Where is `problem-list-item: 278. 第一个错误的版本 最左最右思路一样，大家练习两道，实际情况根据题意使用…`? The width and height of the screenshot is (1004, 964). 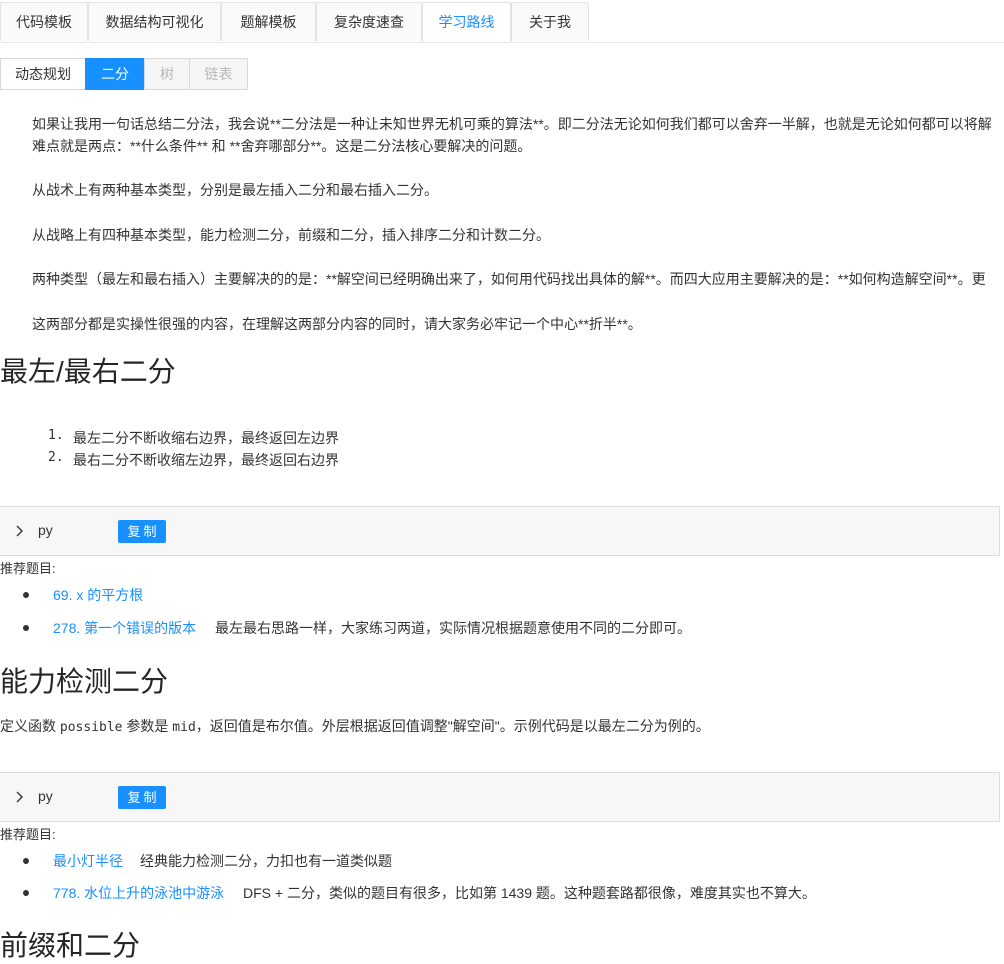 problem-list-item: 278. 第一个错误的版本 最左最右思路一样，大家练习两道，实际情况根据题意使用… is located at coordinates (500, 628).